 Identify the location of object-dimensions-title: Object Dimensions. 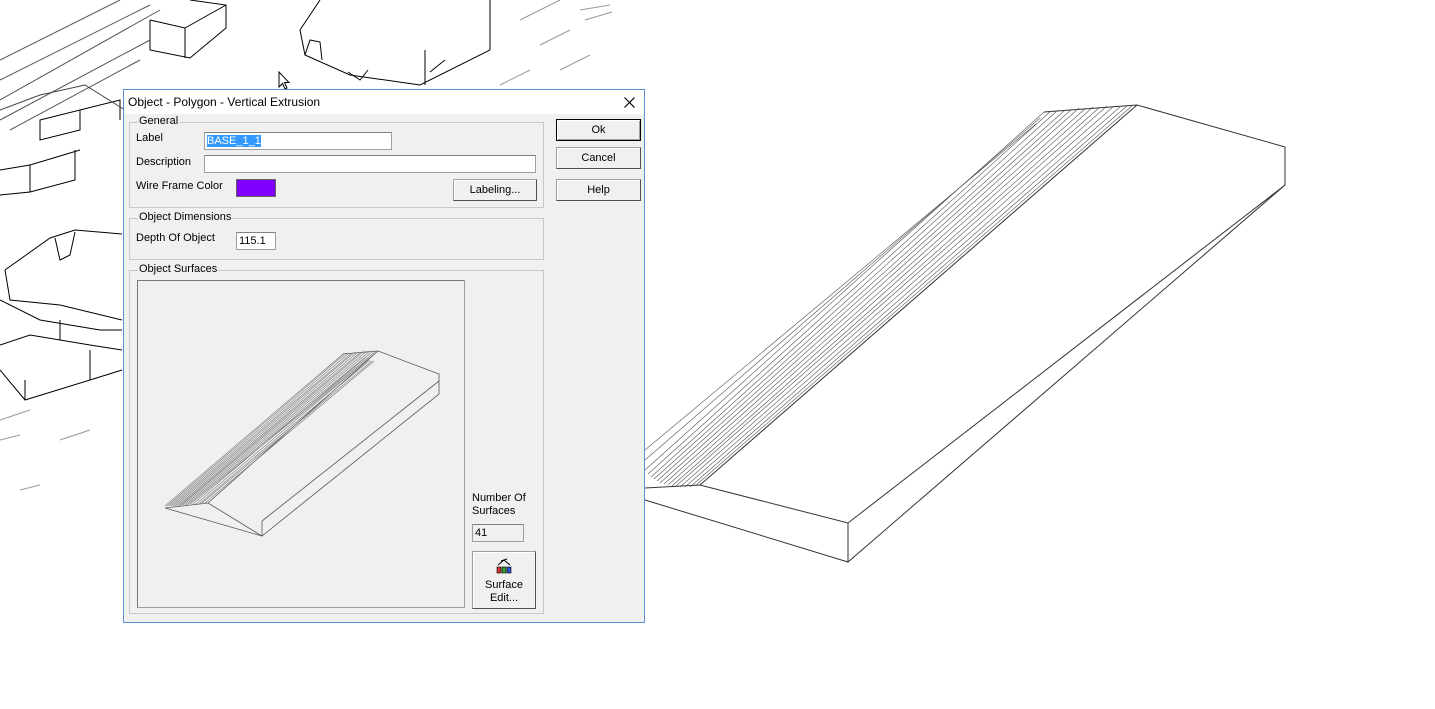
(185, 217).